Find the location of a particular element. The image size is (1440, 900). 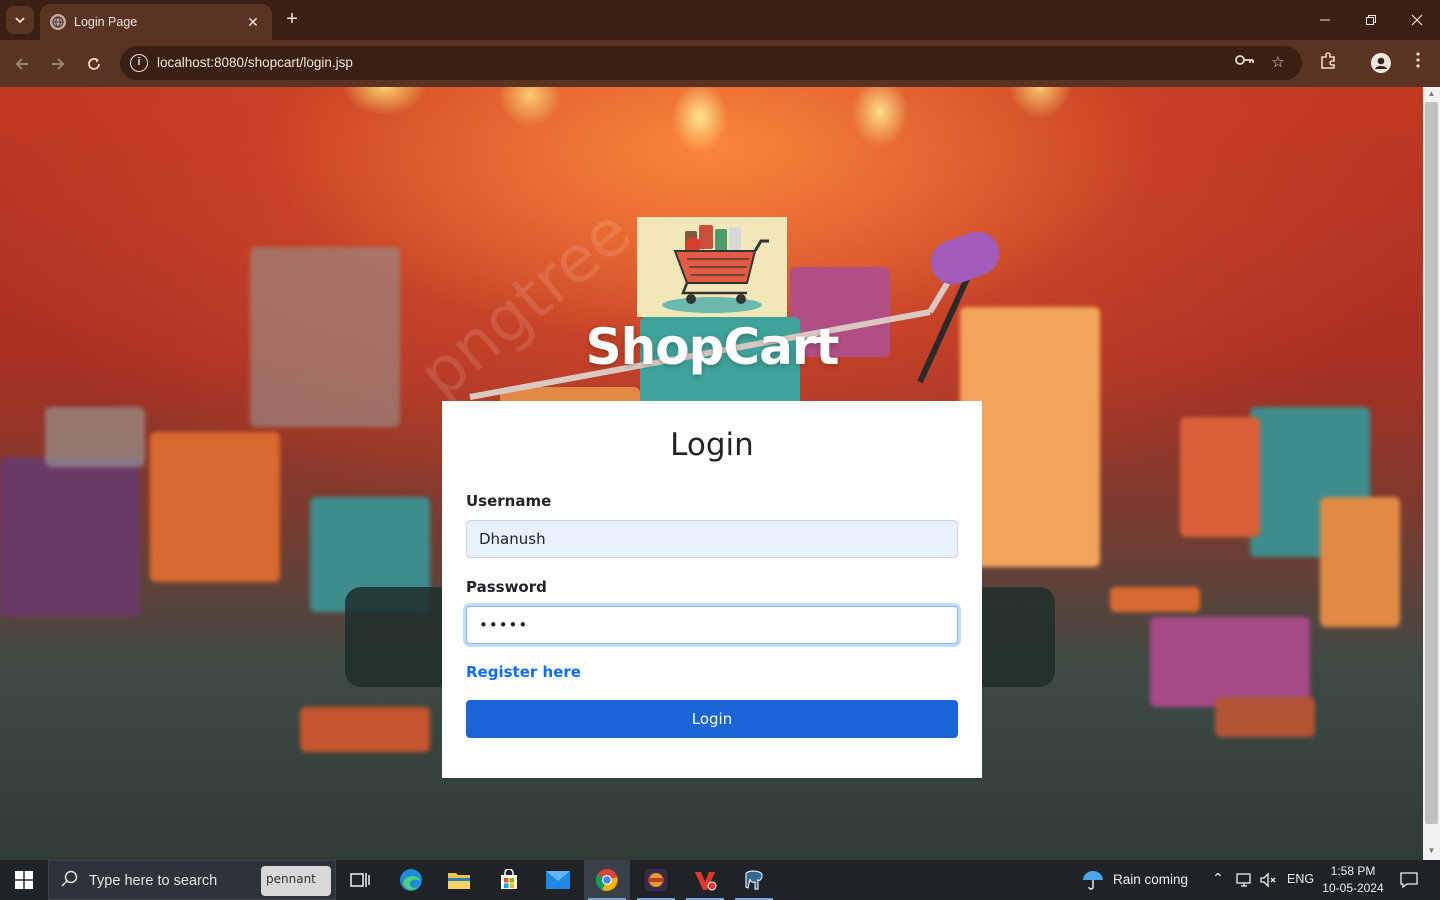

mail-icon is located at coordinates (558, 880).